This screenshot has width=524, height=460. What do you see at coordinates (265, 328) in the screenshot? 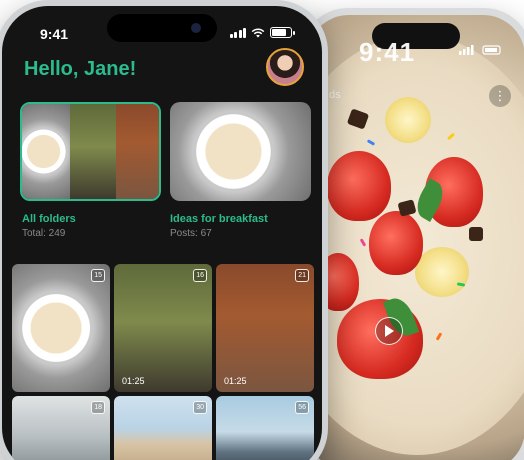
I see `media-tile: 21 01:25` at bounding box center [265, 328].